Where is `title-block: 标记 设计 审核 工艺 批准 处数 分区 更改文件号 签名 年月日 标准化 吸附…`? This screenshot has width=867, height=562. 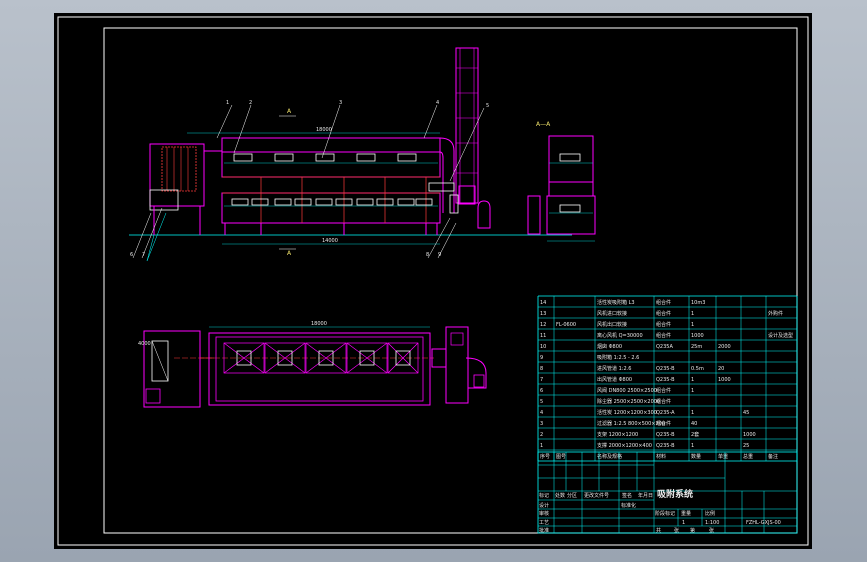 title-block: 标记 设计 审核 工艺 批准 处数 分区 更改文件号 签名 年月日 标准化 吸附… is located at coordinates (667, 492).